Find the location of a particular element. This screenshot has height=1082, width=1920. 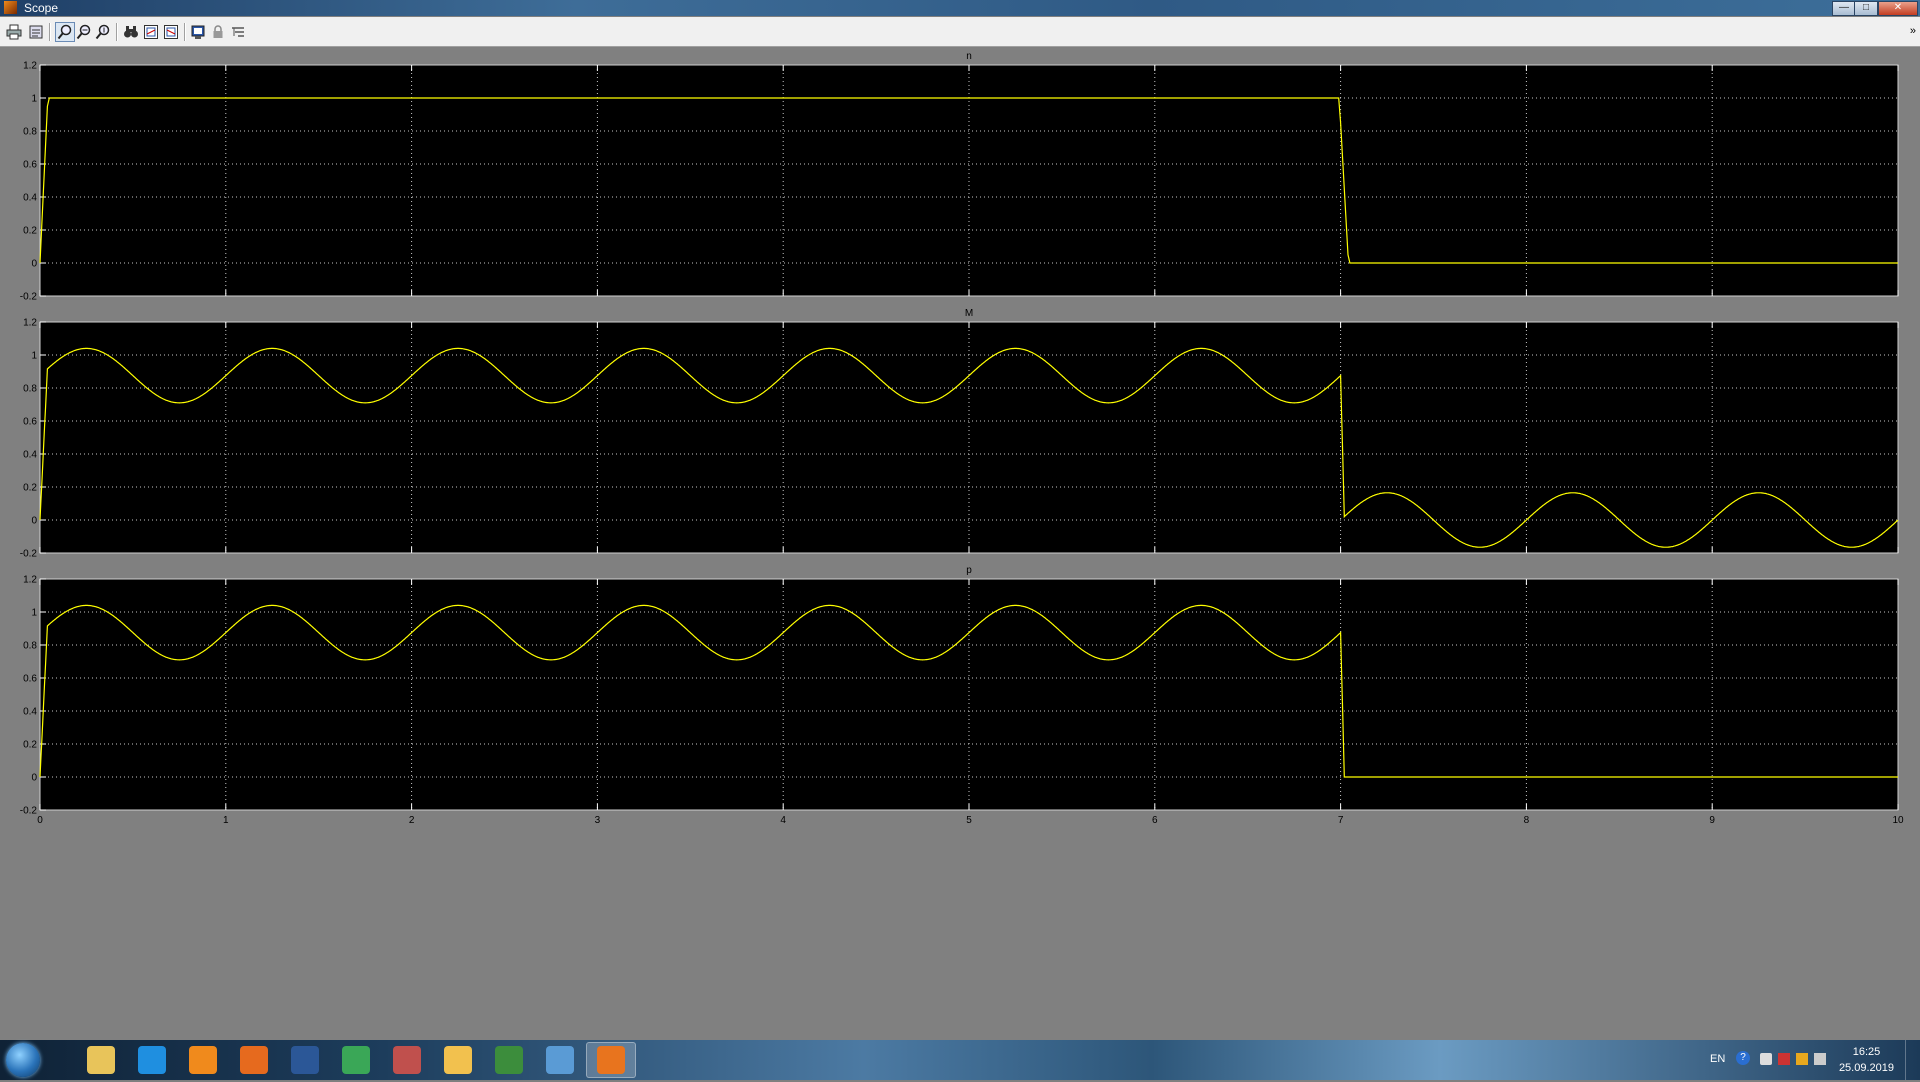

picture-icon is located at coordinates (560, 1060).